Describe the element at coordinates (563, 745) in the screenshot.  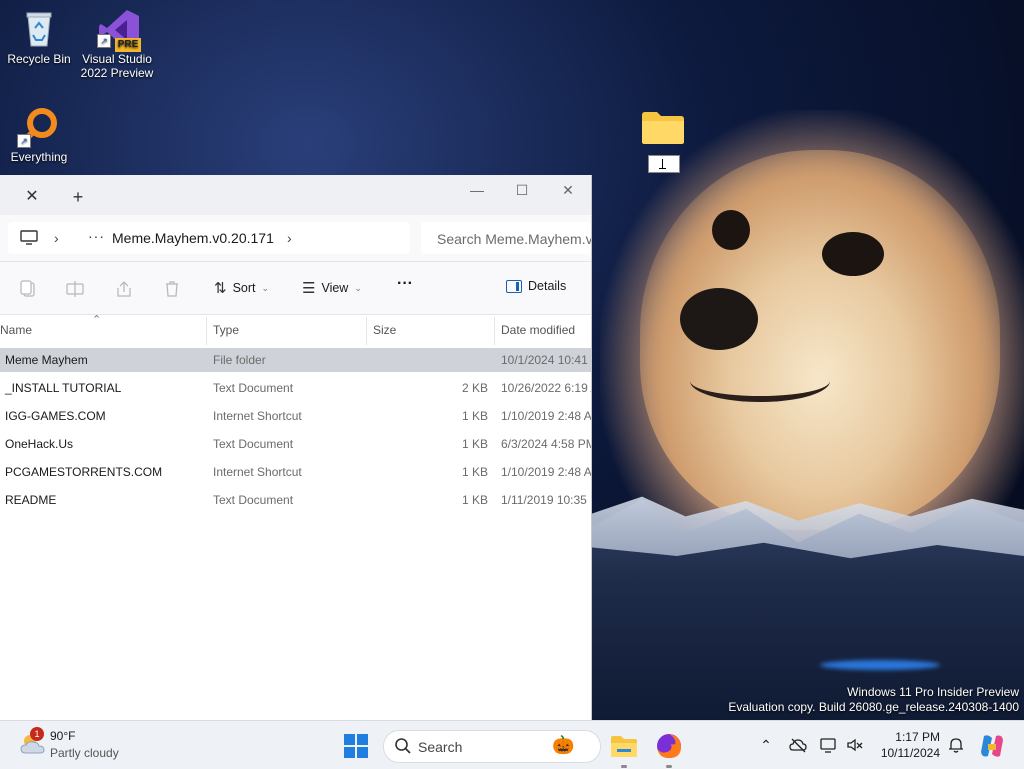
I see `halloween-pumpkin-icon: 🎃` at that location.